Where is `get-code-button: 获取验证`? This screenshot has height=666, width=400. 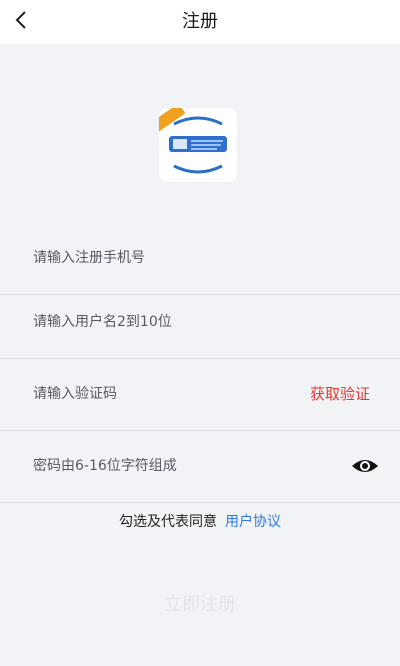
get-code-button: 获取验证 is located at coordinates (340, 394).